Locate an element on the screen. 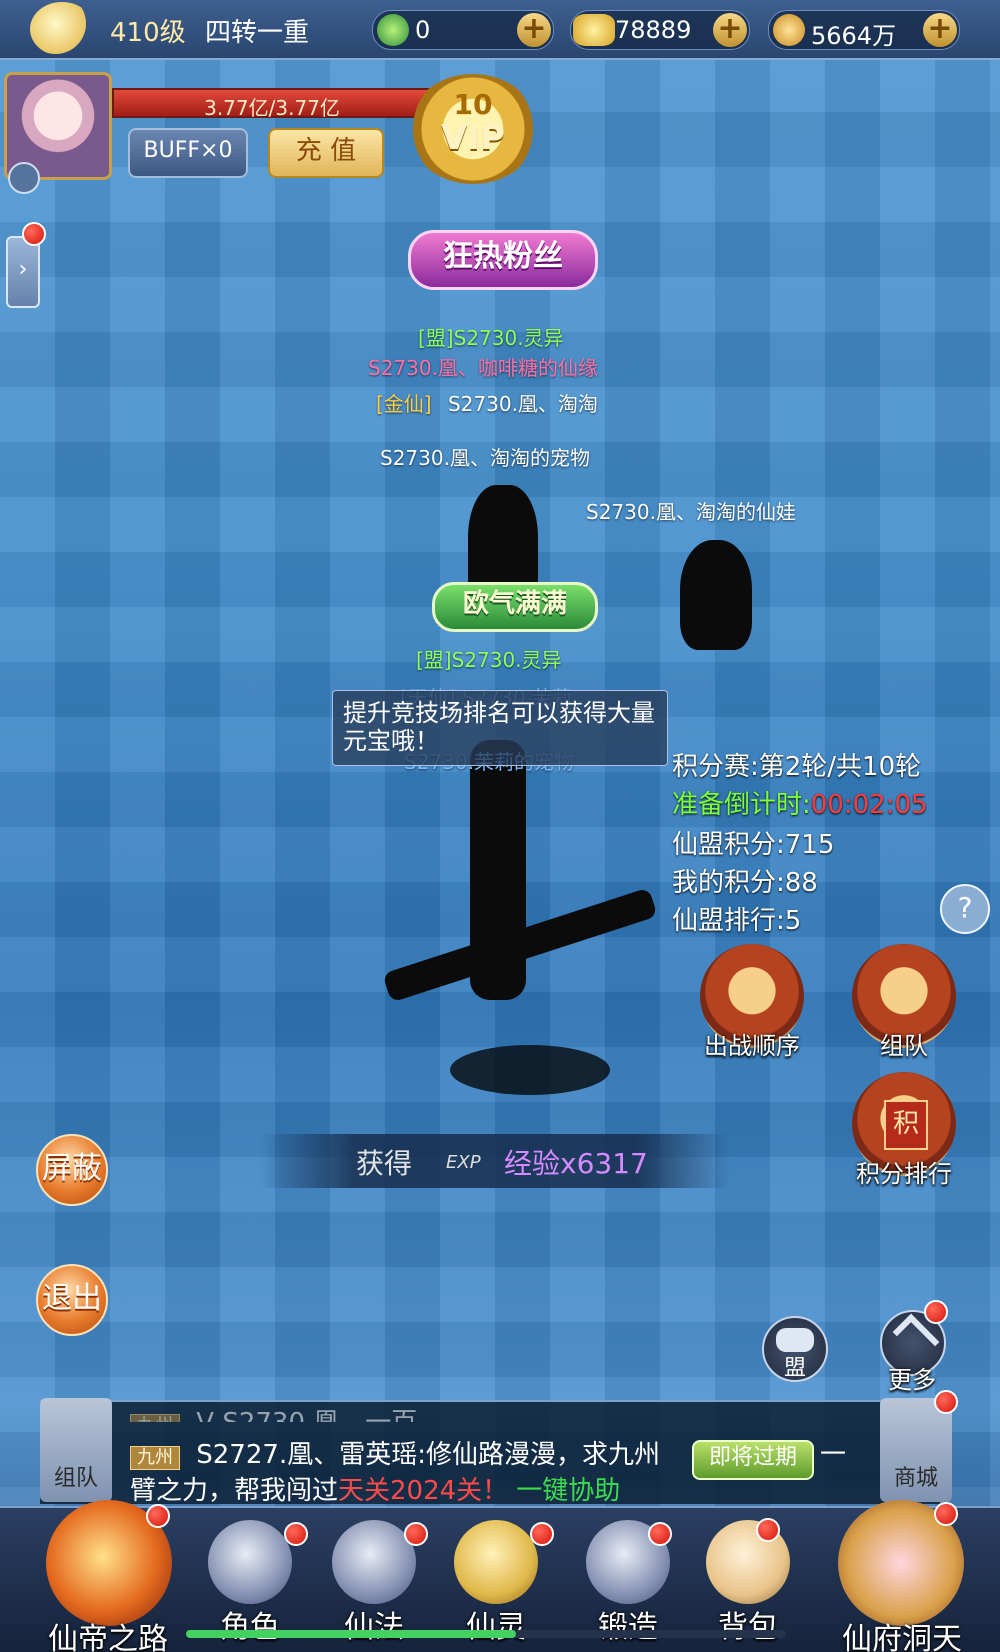 The image size is (1000, 1652). chat-team-button: 组队 is located at coordinates (76, 1450).